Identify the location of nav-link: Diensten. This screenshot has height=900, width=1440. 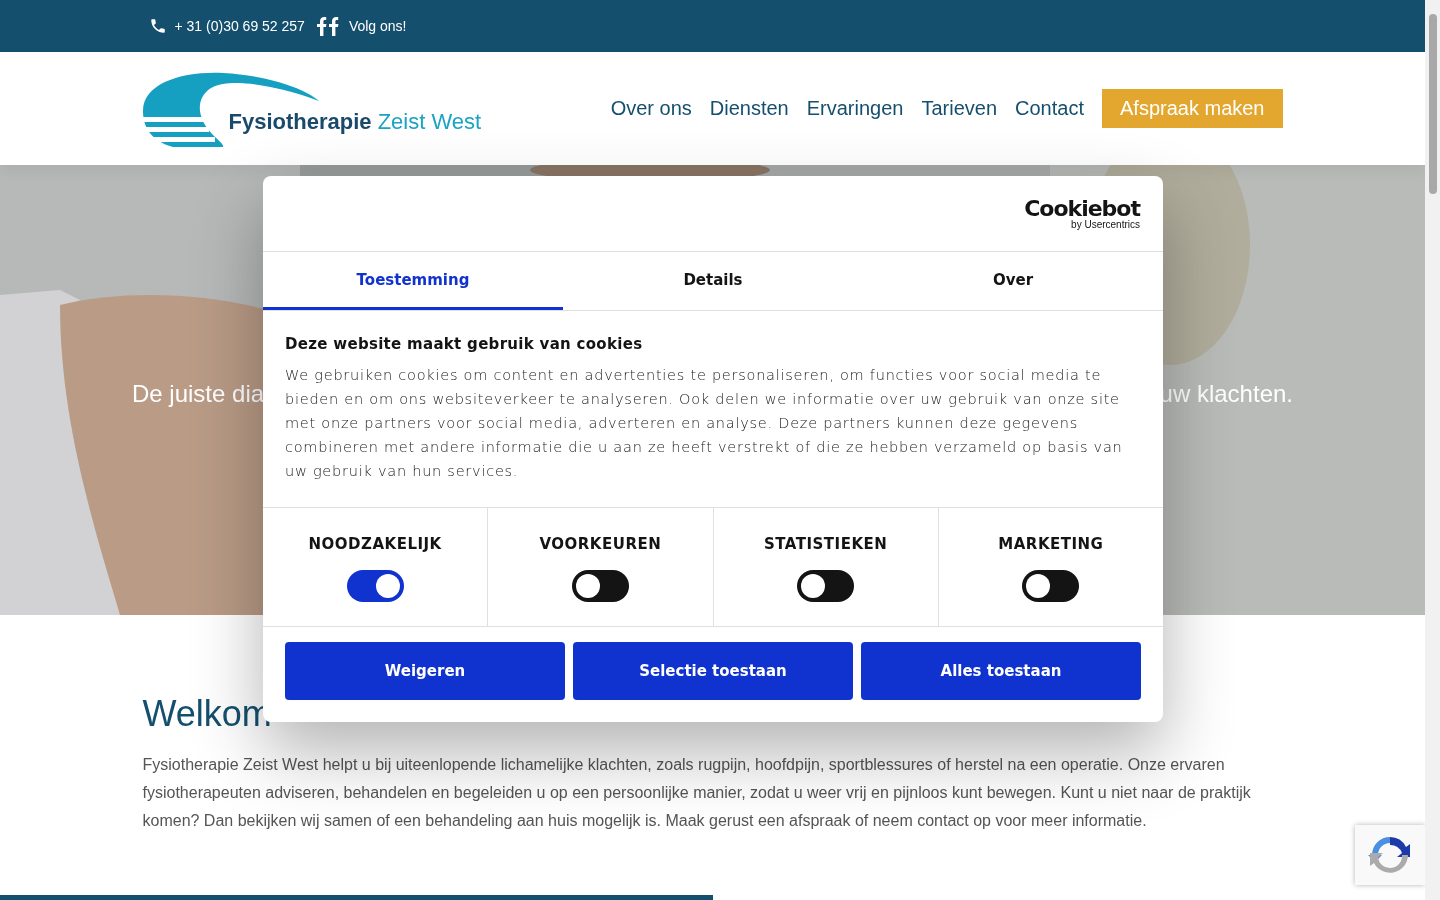
(749, 108).